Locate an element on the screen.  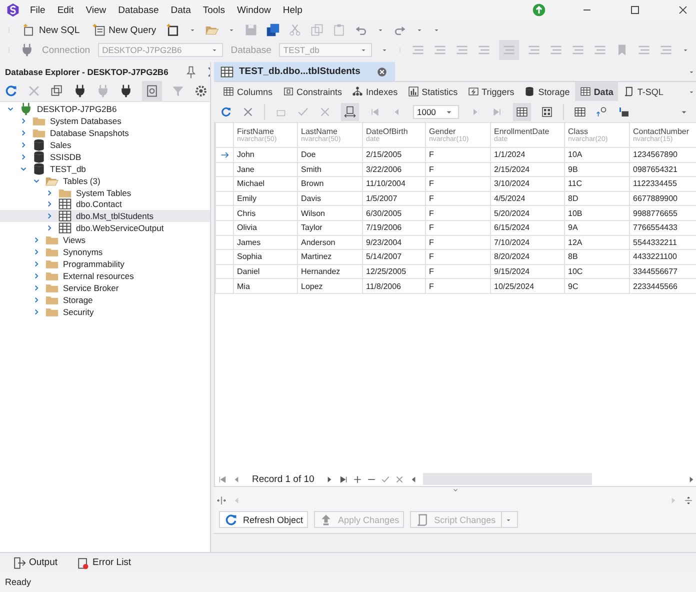
connection-label: Connection is located at coordinates (66, 50).